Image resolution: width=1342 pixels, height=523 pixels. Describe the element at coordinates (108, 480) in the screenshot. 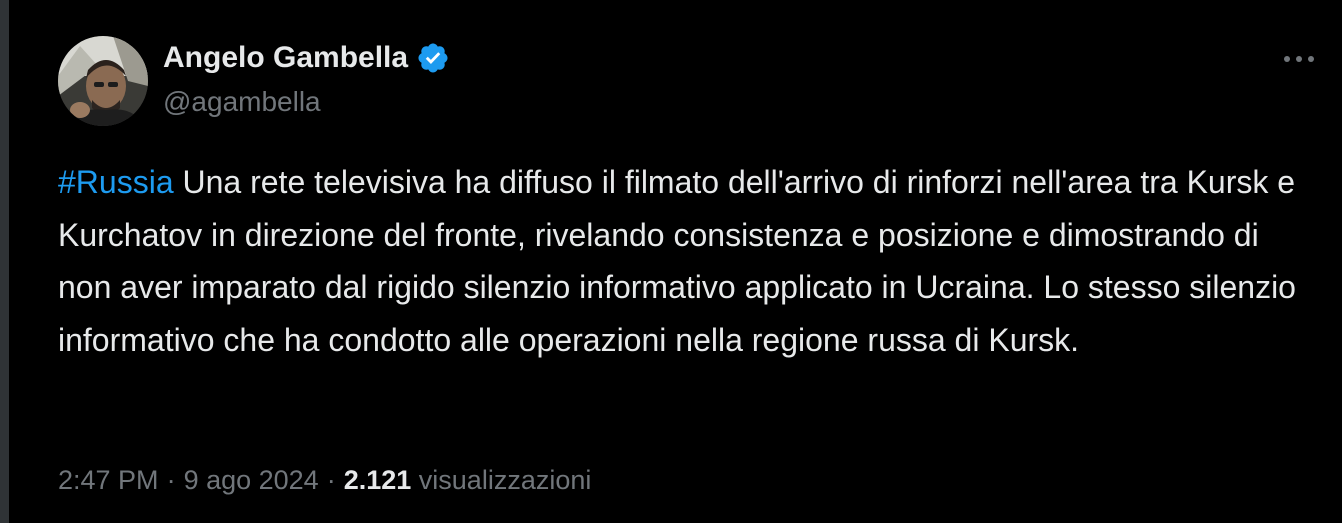

I see `tweet-time: 2:47 PM` at that location.